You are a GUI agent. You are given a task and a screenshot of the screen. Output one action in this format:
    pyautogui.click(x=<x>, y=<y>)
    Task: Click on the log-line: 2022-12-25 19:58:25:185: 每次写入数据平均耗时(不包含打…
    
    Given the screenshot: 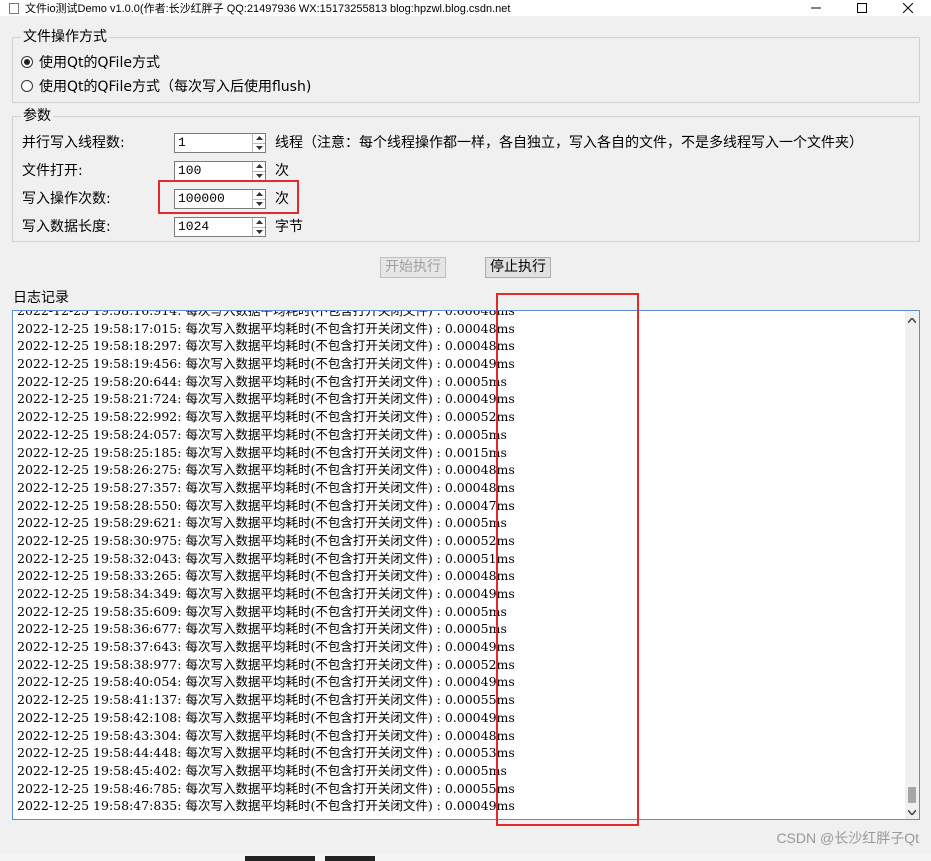 What is the action you would take?
    pyautogui.click(x=262, y=452)
    